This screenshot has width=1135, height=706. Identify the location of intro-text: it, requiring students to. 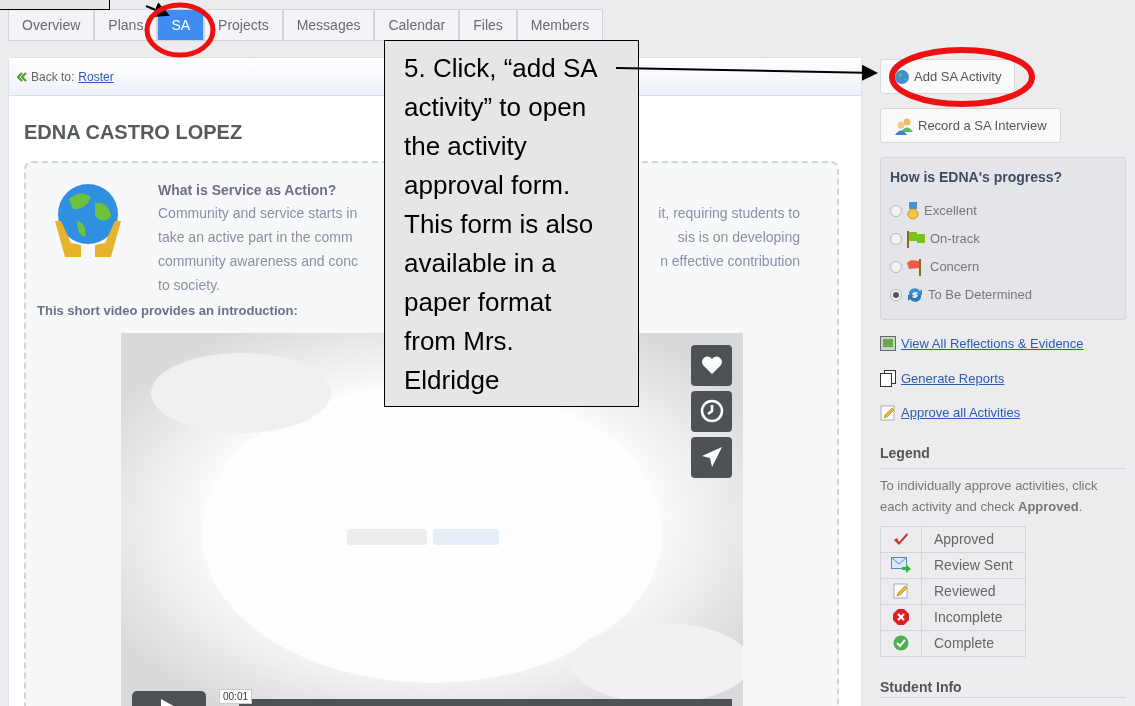
(729, 213).